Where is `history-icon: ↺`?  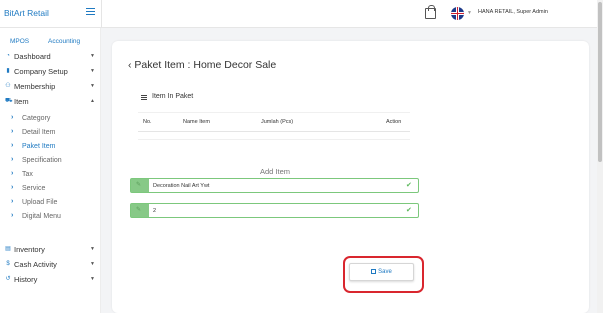 history-icon: ↺ is located at coordinates (8, 279).